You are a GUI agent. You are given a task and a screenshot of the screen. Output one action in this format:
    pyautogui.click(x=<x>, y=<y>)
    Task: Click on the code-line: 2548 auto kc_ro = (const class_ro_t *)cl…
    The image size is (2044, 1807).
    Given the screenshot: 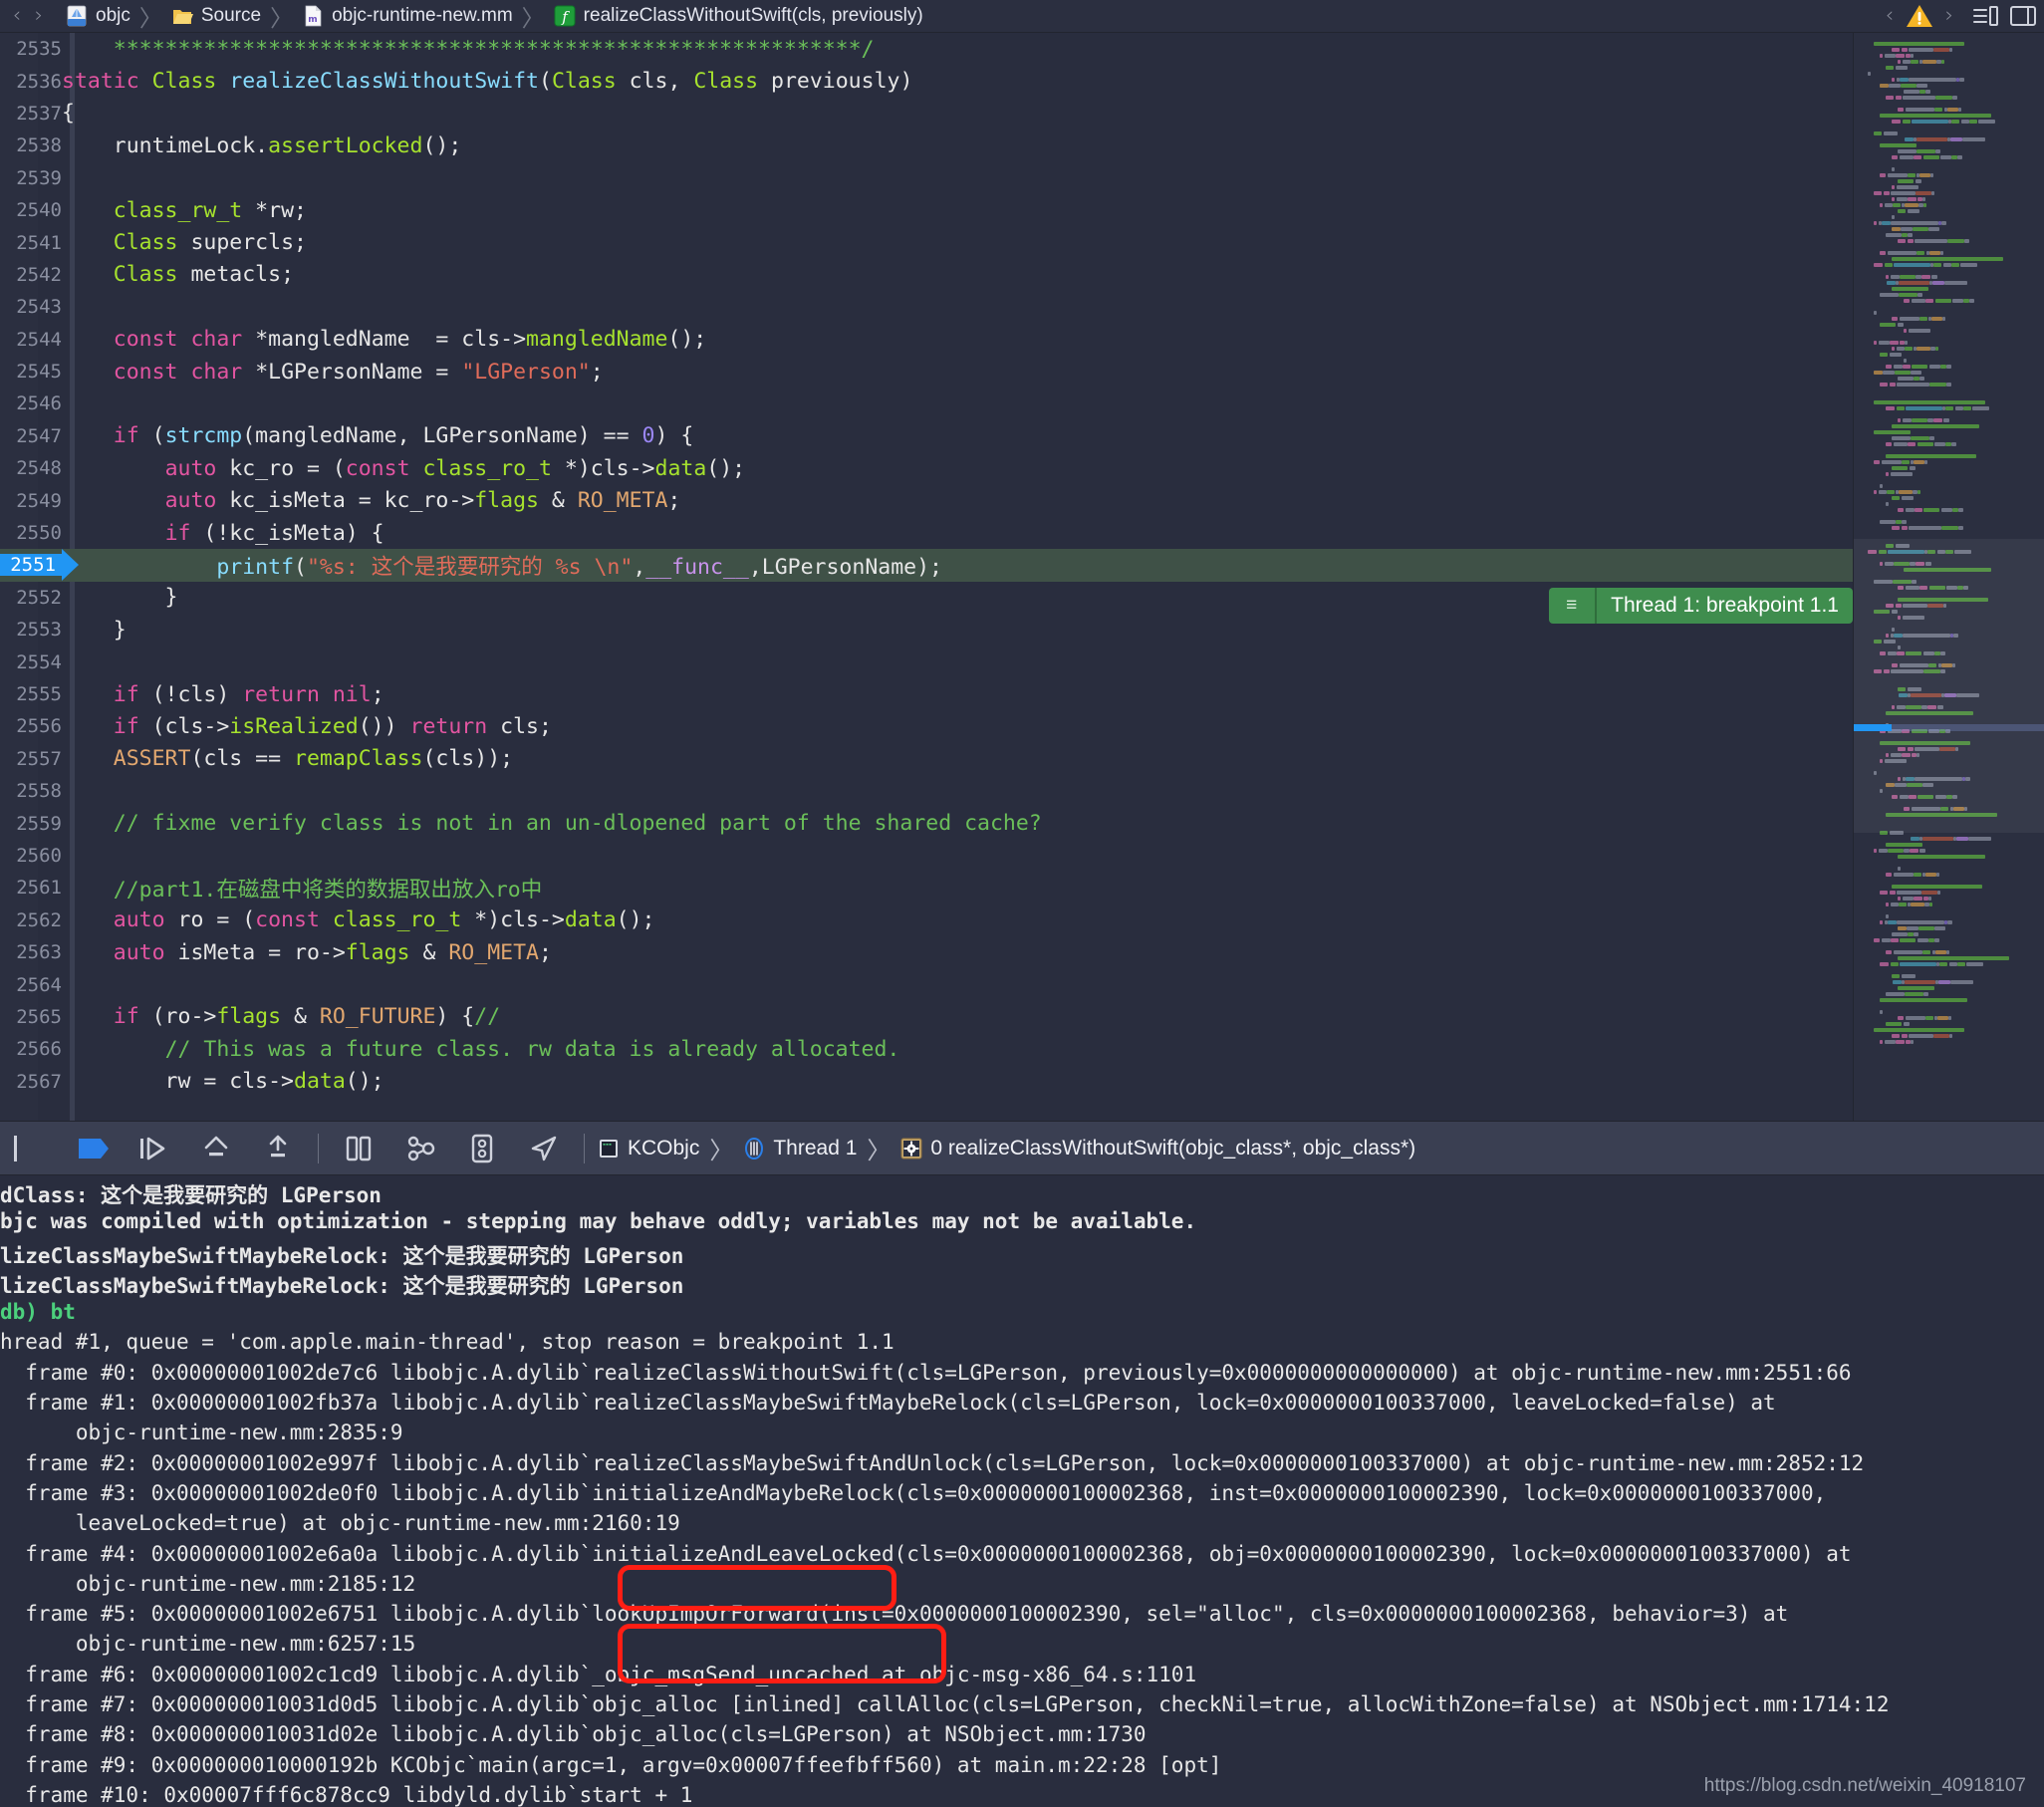 What is the action you would take?
    pyautogui.click(x=927, y=468)
    